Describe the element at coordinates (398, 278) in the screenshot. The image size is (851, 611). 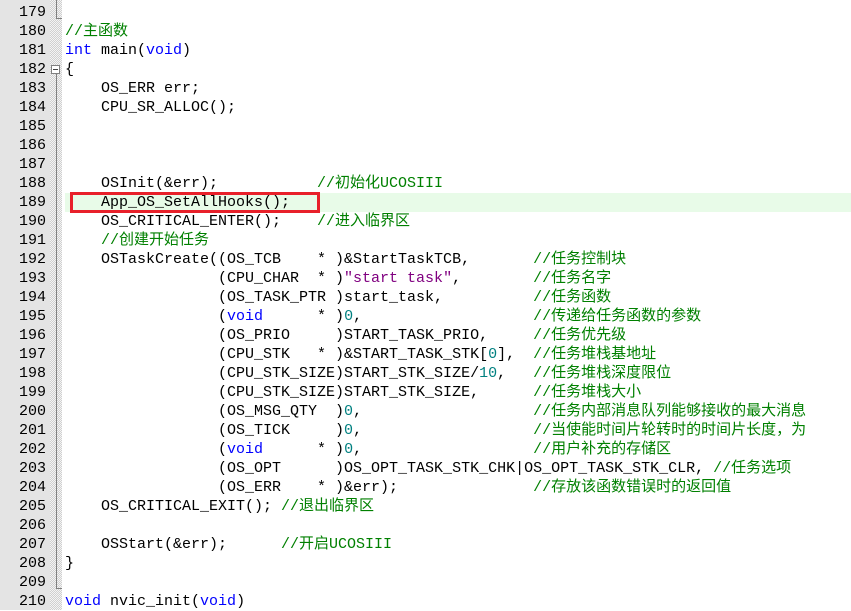
I see `string-token: "start task"` at that location.